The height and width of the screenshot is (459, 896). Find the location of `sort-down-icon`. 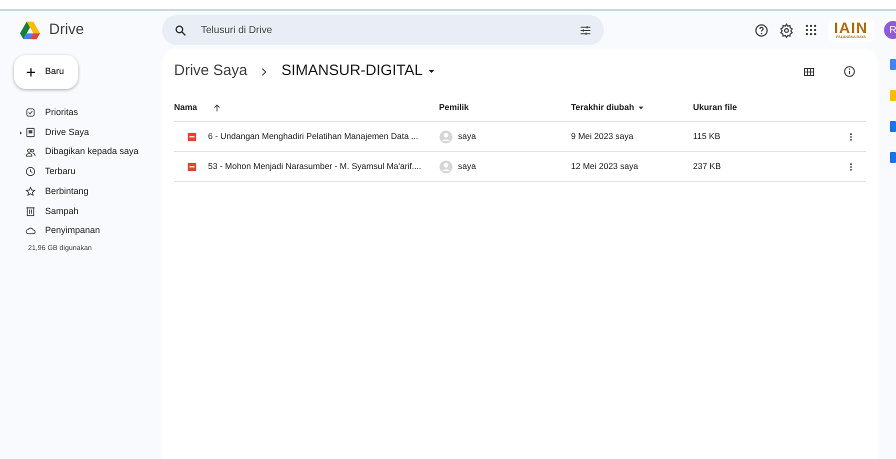

sort-down-icon is located at coordinates (641, 108).